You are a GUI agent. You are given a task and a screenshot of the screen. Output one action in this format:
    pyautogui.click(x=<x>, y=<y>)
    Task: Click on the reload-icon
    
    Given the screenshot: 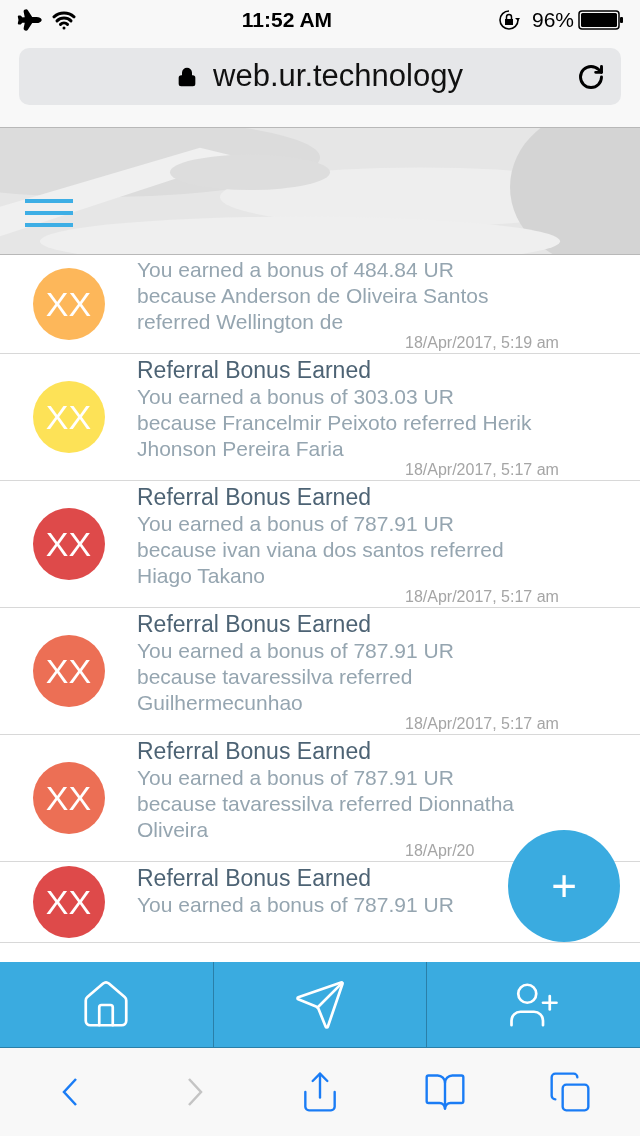 What is the action you would take?
    pyautogui.click(x=591, y=76)
    